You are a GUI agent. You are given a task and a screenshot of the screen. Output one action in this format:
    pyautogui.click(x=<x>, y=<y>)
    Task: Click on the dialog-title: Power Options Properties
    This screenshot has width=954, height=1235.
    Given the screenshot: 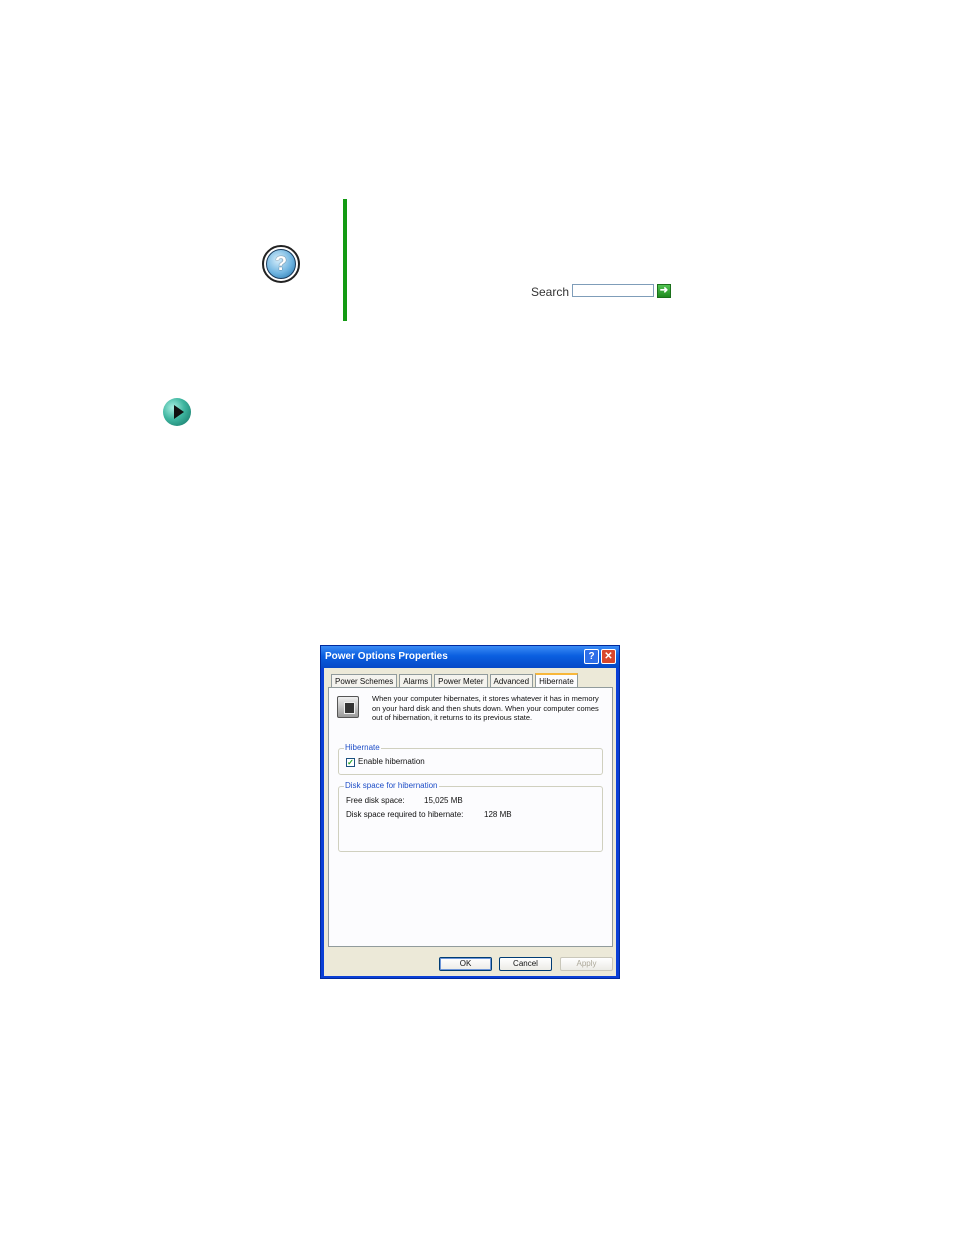 What is the action you would take?
    pyautogui.click(x=386, y=656)
    